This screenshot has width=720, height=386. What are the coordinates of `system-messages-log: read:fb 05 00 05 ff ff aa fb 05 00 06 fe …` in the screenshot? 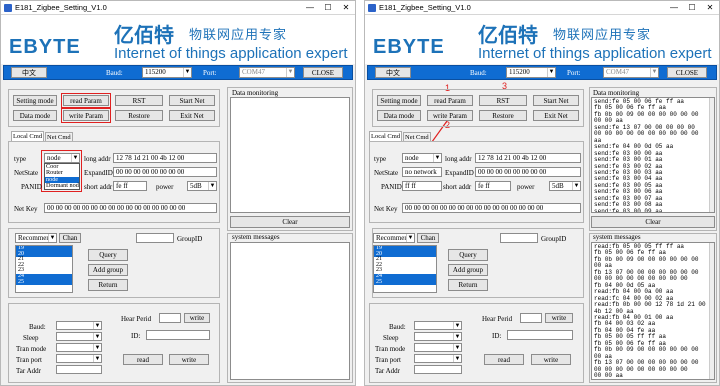 It's located at (653, 311).